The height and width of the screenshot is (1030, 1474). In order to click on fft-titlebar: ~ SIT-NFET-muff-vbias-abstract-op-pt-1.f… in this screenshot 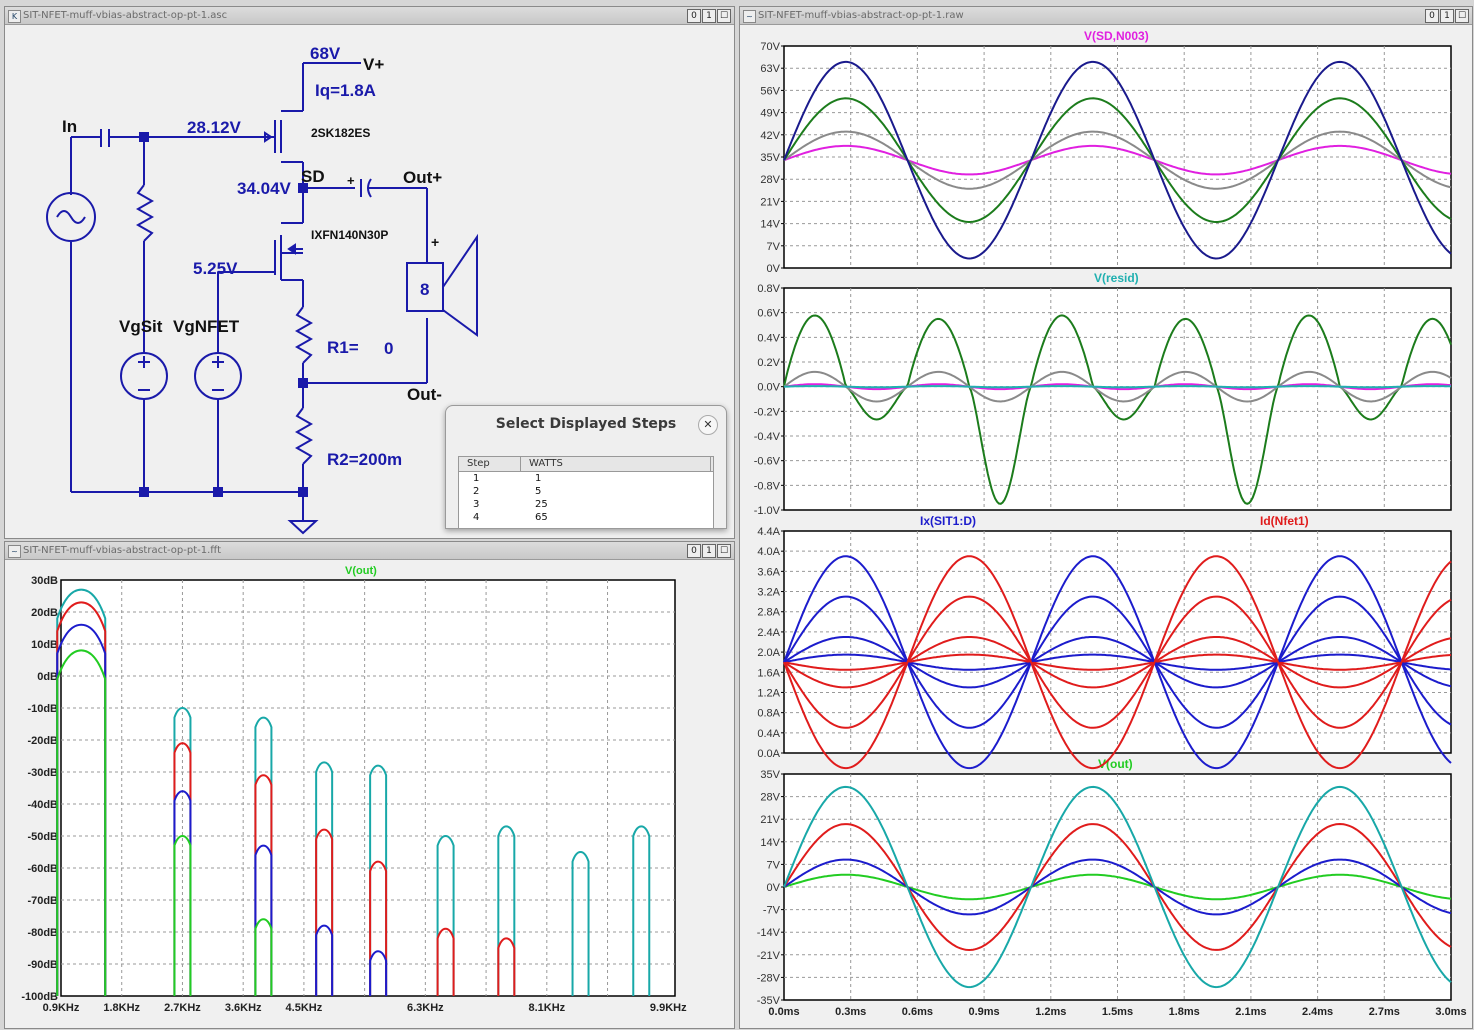, I will do `click(369, 551)`.